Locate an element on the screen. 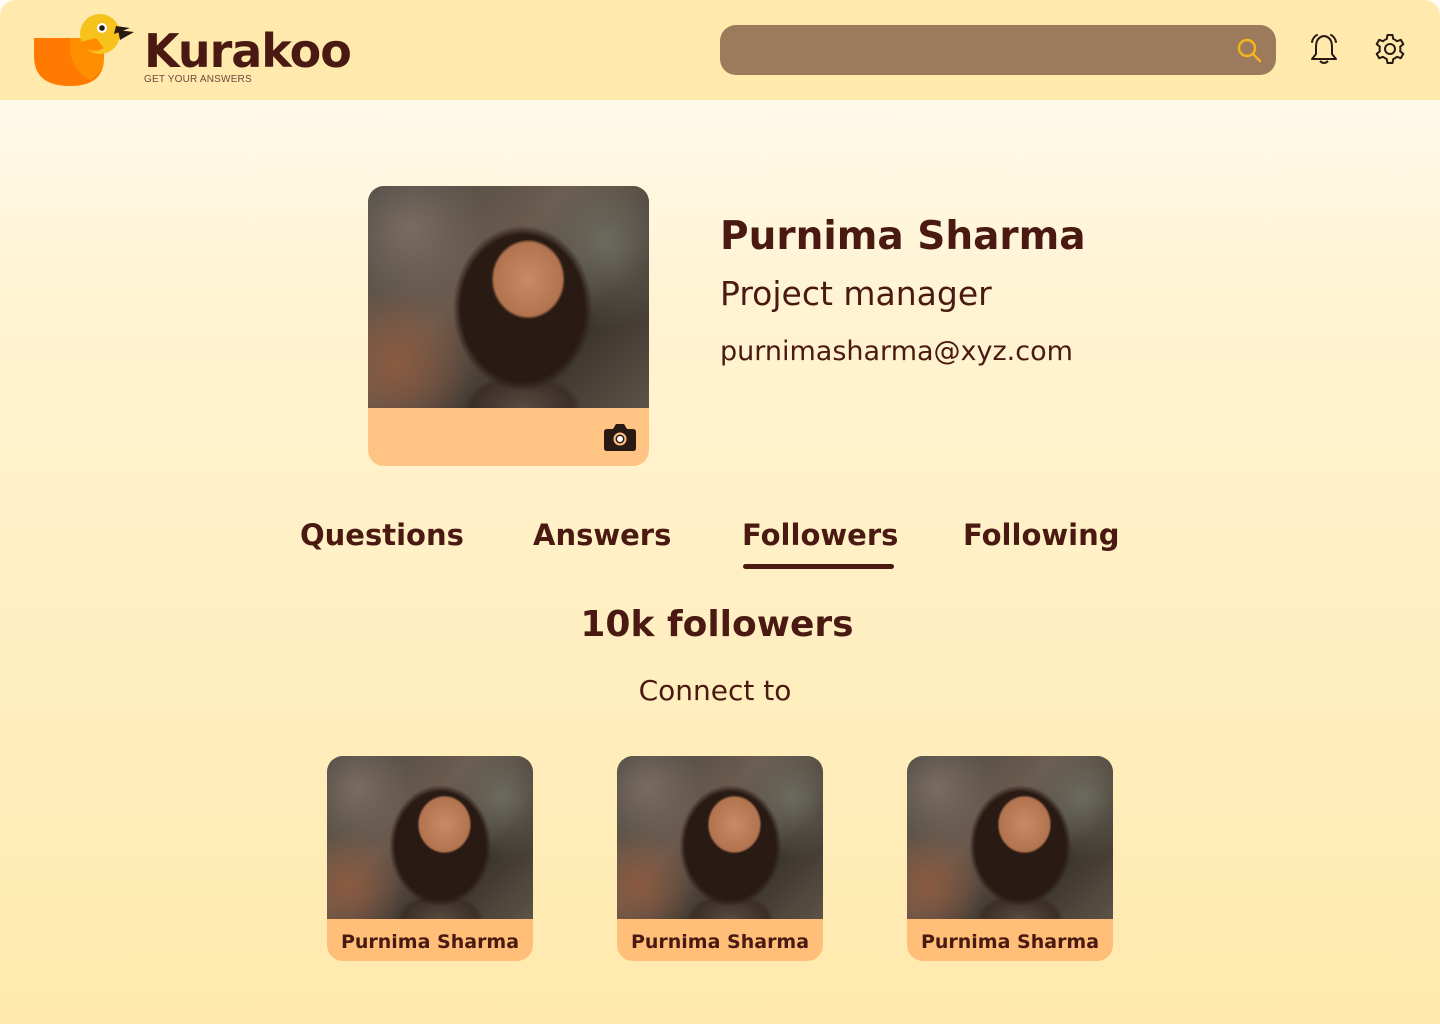  profile-email: purnimasharma@xyz.com is located at coordinates (896, 351).